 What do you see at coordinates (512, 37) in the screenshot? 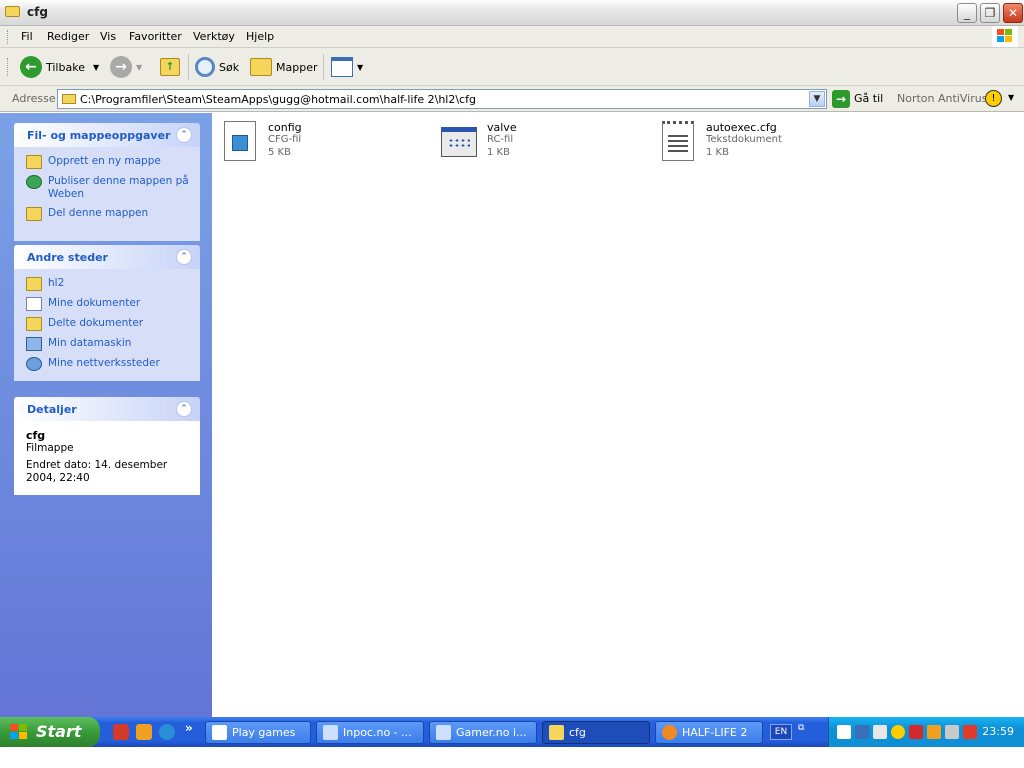
I see `menu-bar: Fil Rediger Vis Favoritter Verktøy Hjelp` at bounding box center [512, 37].